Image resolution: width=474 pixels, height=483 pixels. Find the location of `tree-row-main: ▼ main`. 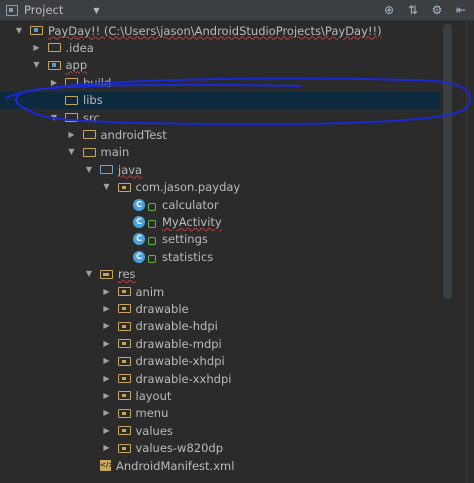

tree-row-main: ▼ main is located at coordinates (220, 152).